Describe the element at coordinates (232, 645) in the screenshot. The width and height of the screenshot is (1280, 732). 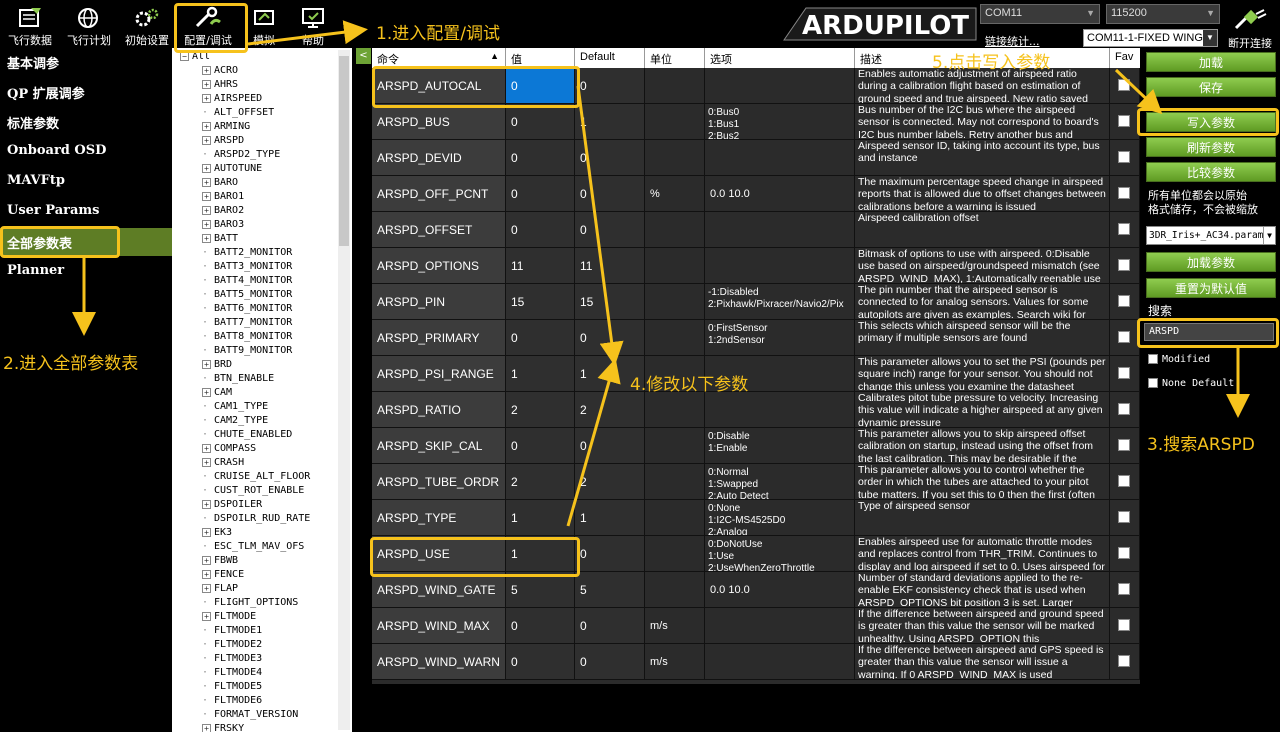
I see `tree-item: · FLTMODE2` at that location.